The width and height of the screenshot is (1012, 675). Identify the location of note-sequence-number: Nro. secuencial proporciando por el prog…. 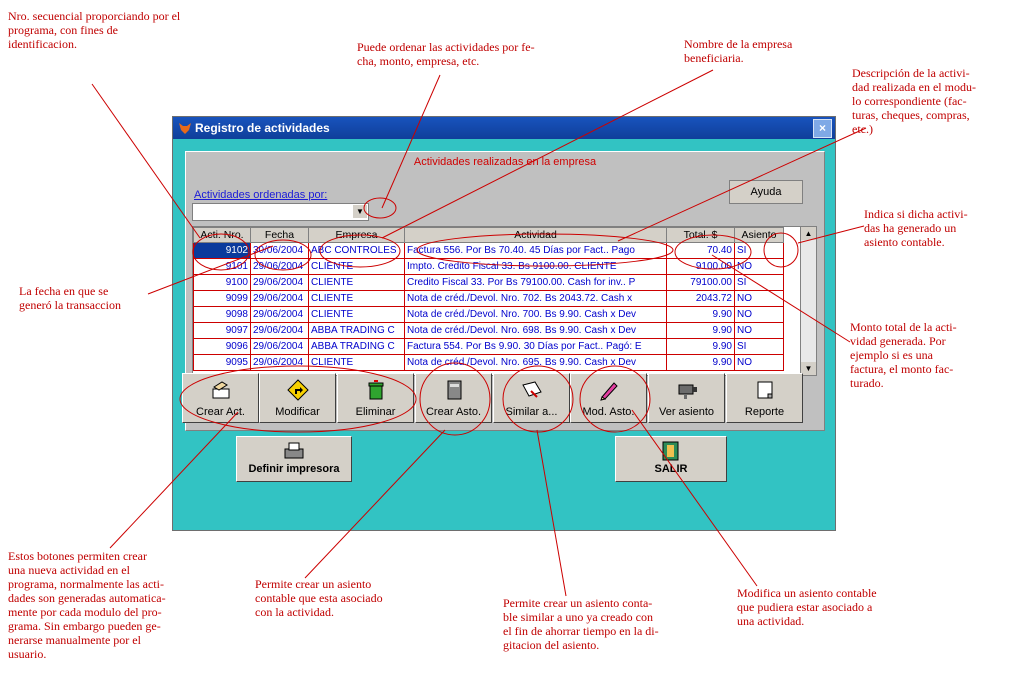
(94, 30).